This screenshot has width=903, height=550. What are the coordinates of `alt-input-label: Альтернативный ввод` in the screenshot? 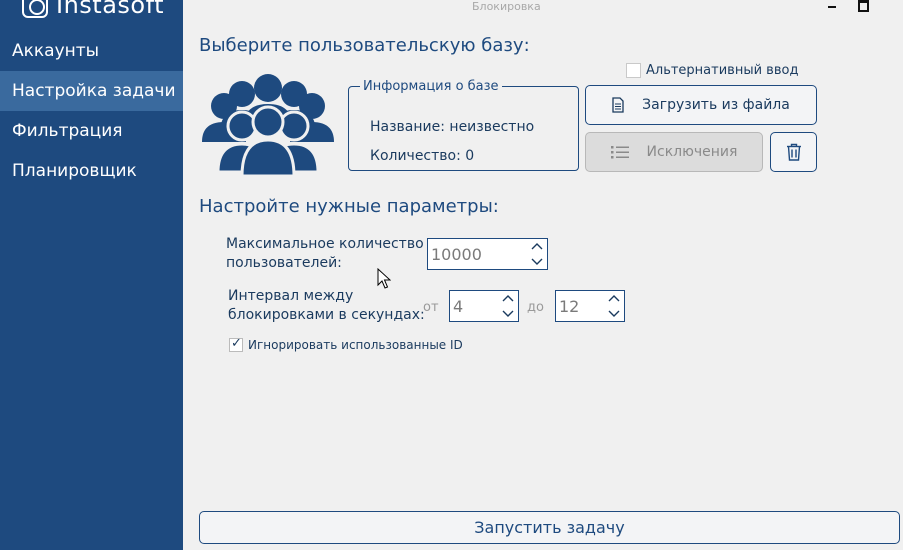 It's located at (722, 70).